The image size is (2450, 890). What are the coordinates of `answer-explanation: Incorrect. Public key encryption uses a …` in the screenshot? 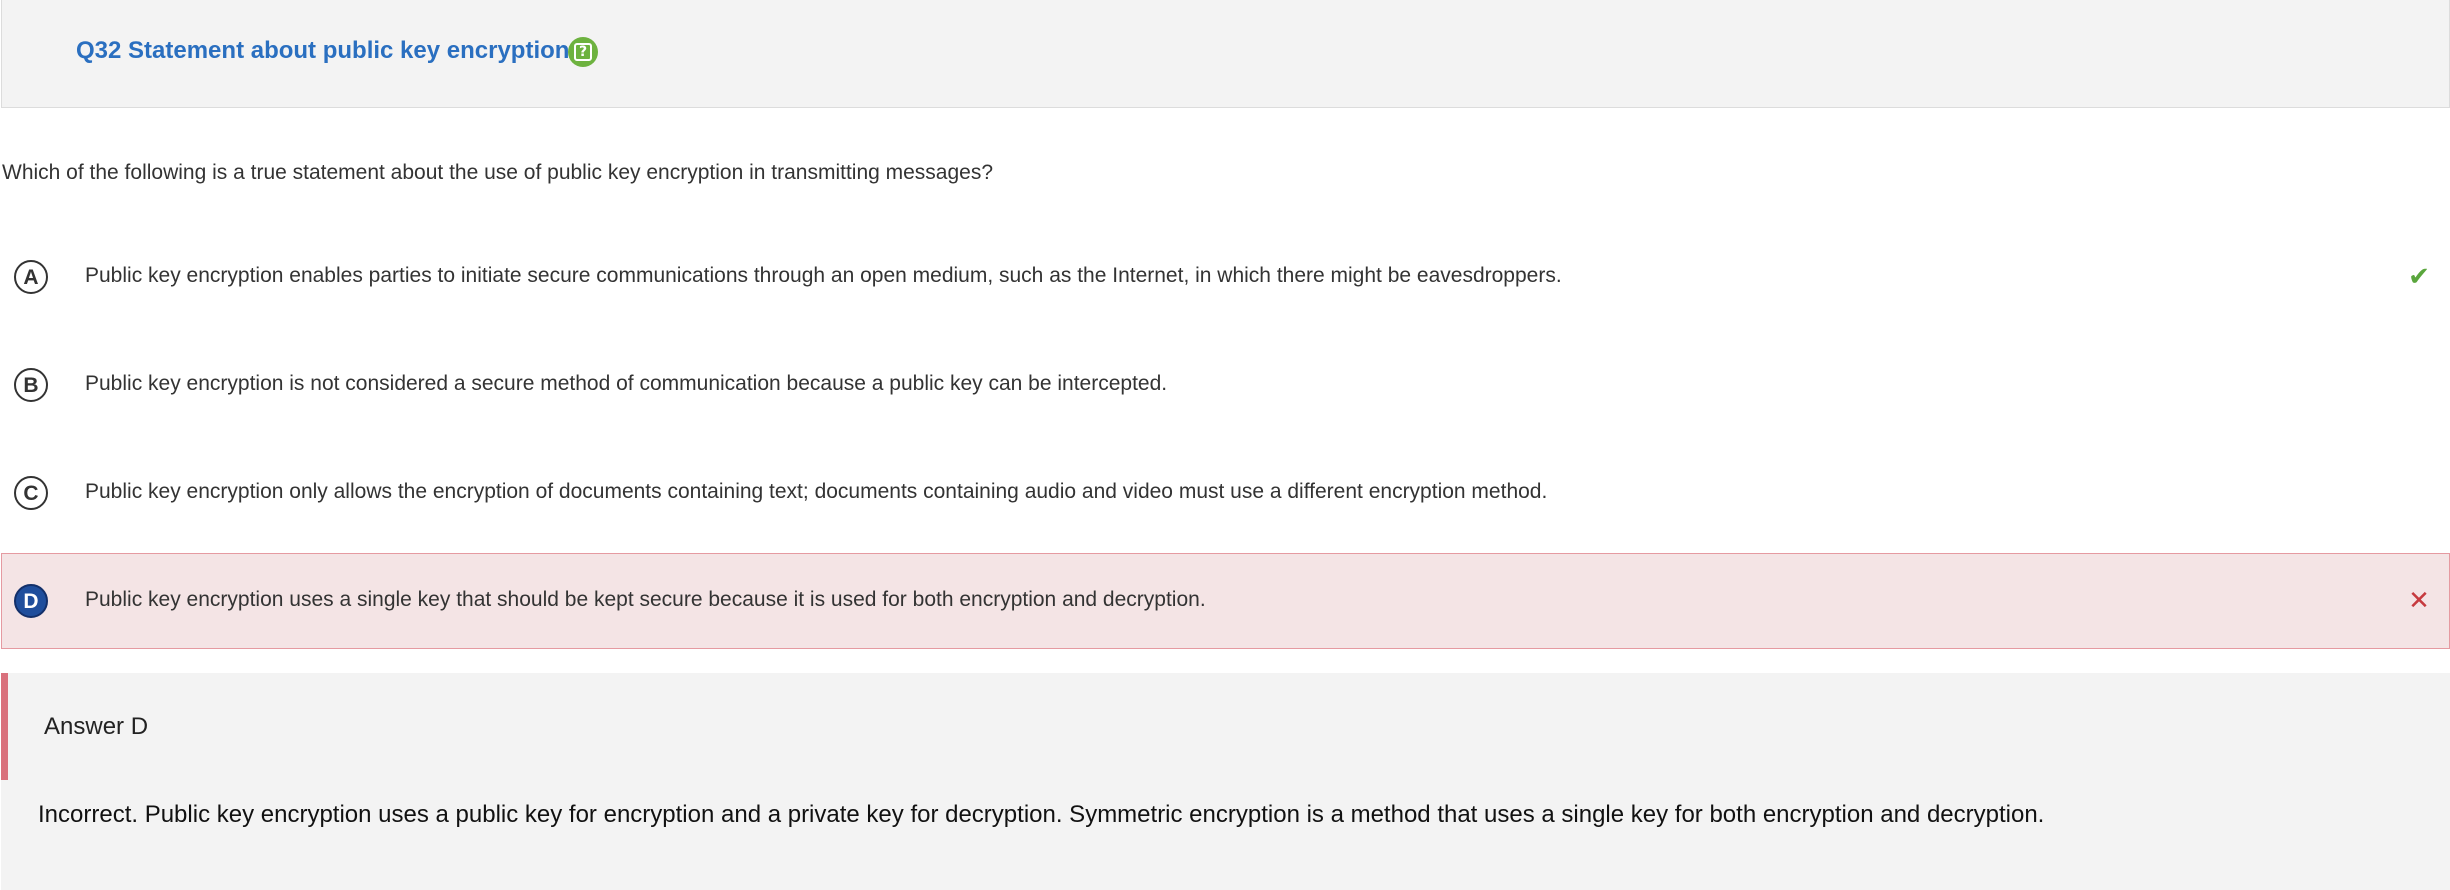 It's located at (1041, 814).